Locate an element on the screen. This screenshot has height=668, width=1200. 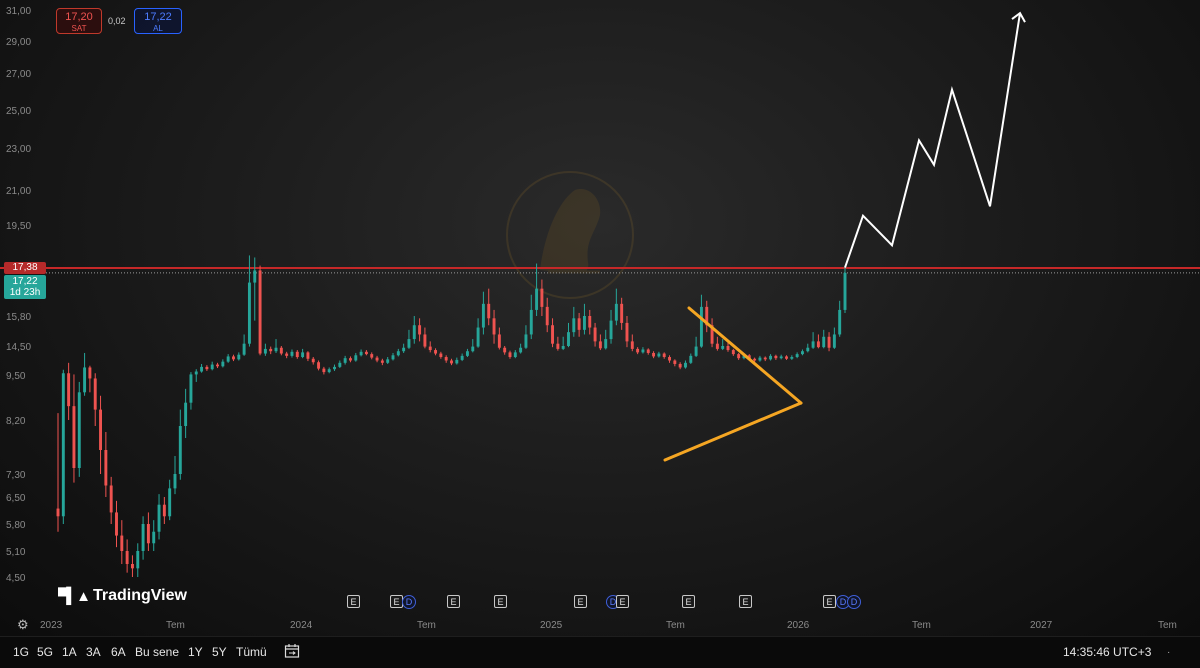
tradingview-logo: ▀▍▲ TradingView is located at coordinates (122, 596).